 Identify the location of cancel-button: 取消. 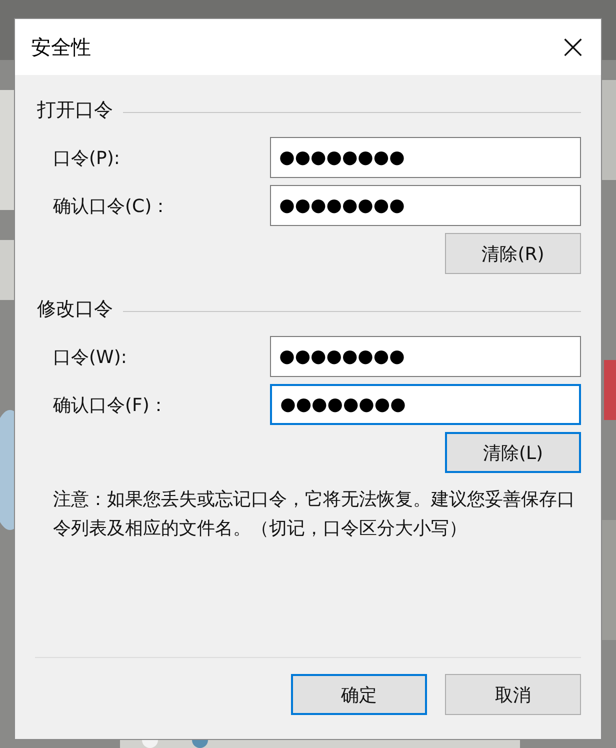
(513, 694).